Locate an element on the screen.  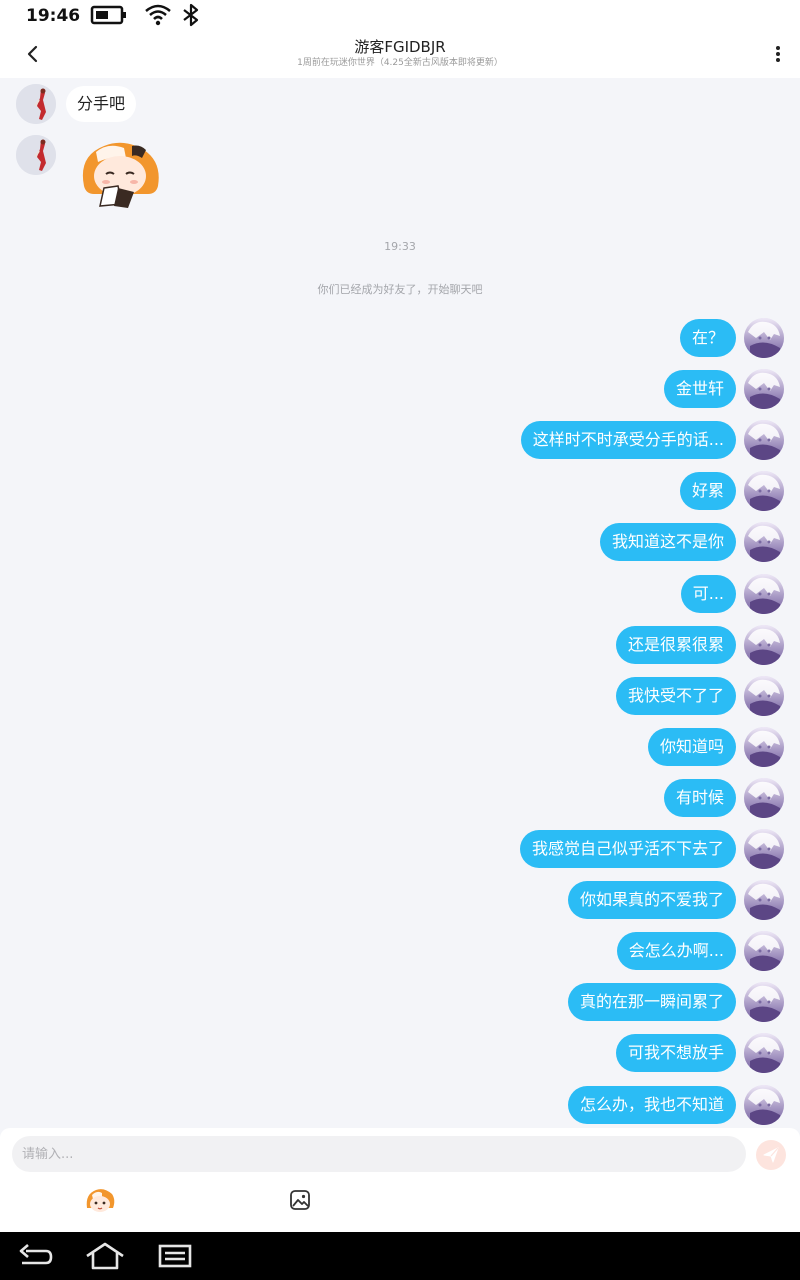
outgoing-message-row: 还是很累很累 is located at coordinates (400, 645).